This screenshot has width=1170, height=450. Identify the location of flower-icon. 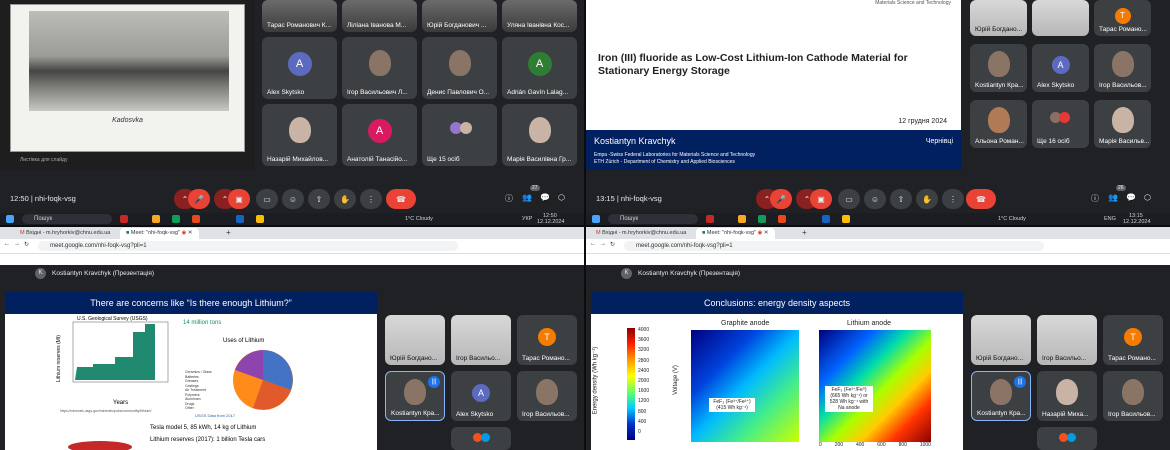
(710, 219).